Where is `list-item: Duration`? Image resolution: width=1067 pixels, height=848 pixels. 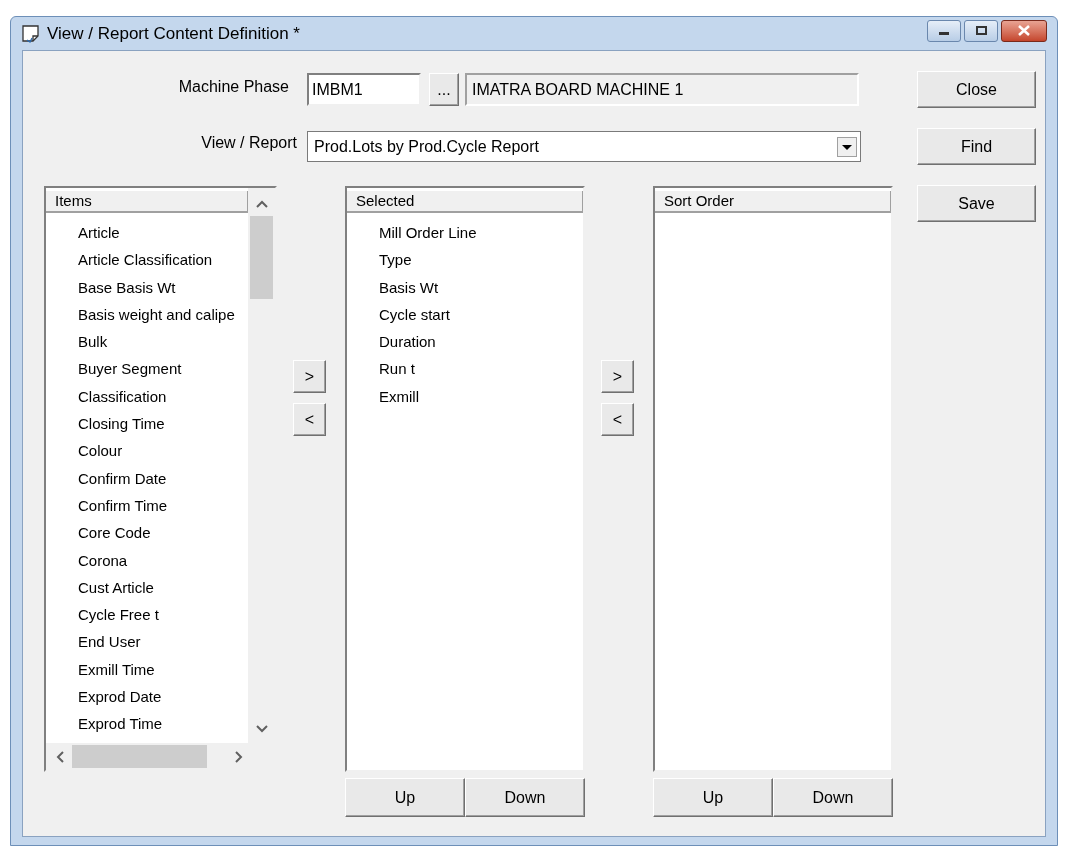
list-item: Duration is located at coordinates (465, 342).